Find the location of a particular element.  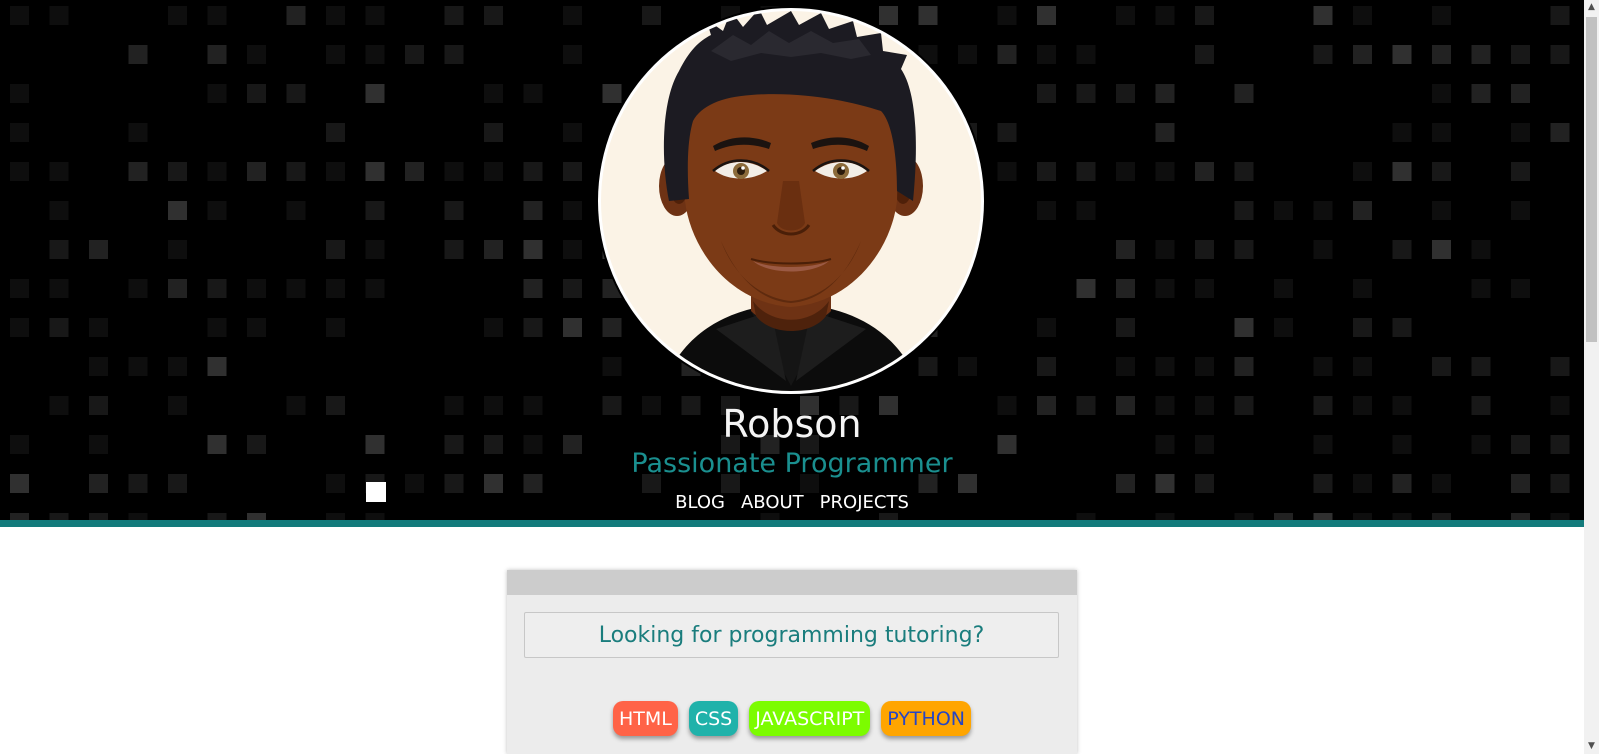

skill-tags: HTML CSS JAVASCRIPT PYTHON is located at coordinates (792, 718).